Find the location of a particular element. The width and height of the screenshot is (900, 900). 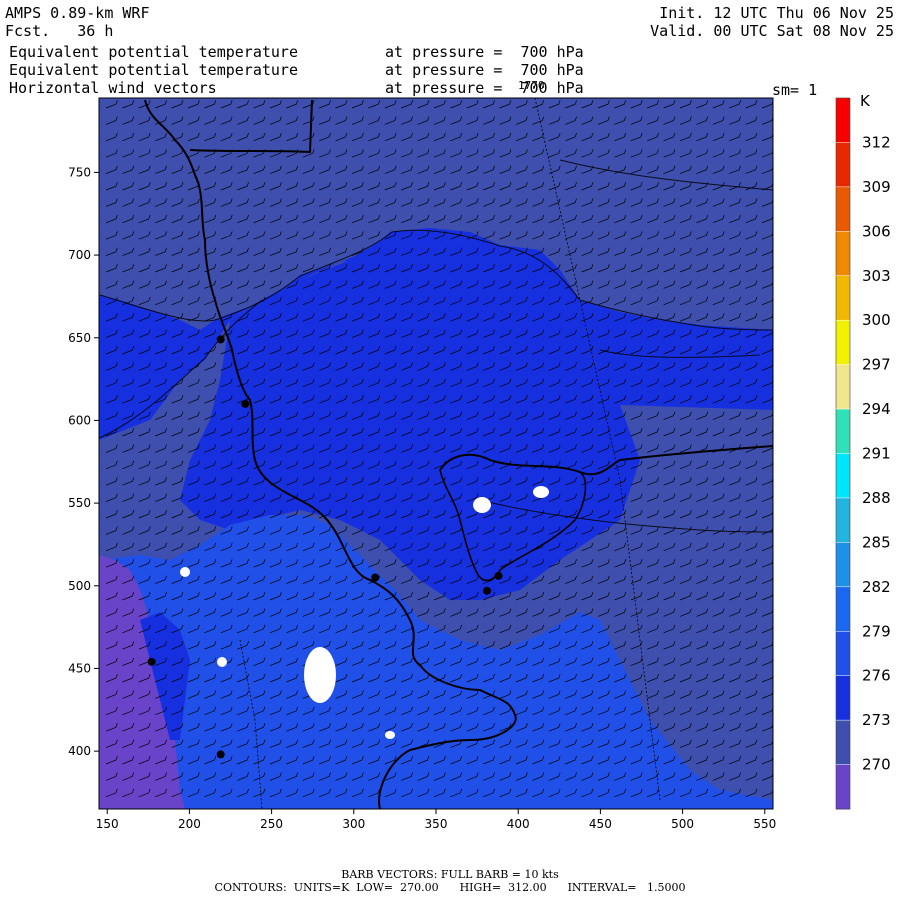

x-tick-label: 450 is located at coordinates (600, 824).